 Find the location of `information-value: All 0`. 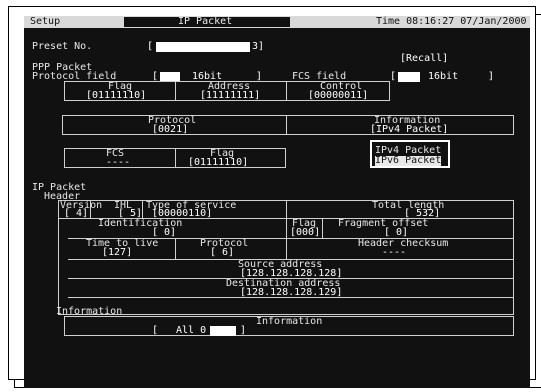

information-value: All 0 is located at coordinates (191, 331).